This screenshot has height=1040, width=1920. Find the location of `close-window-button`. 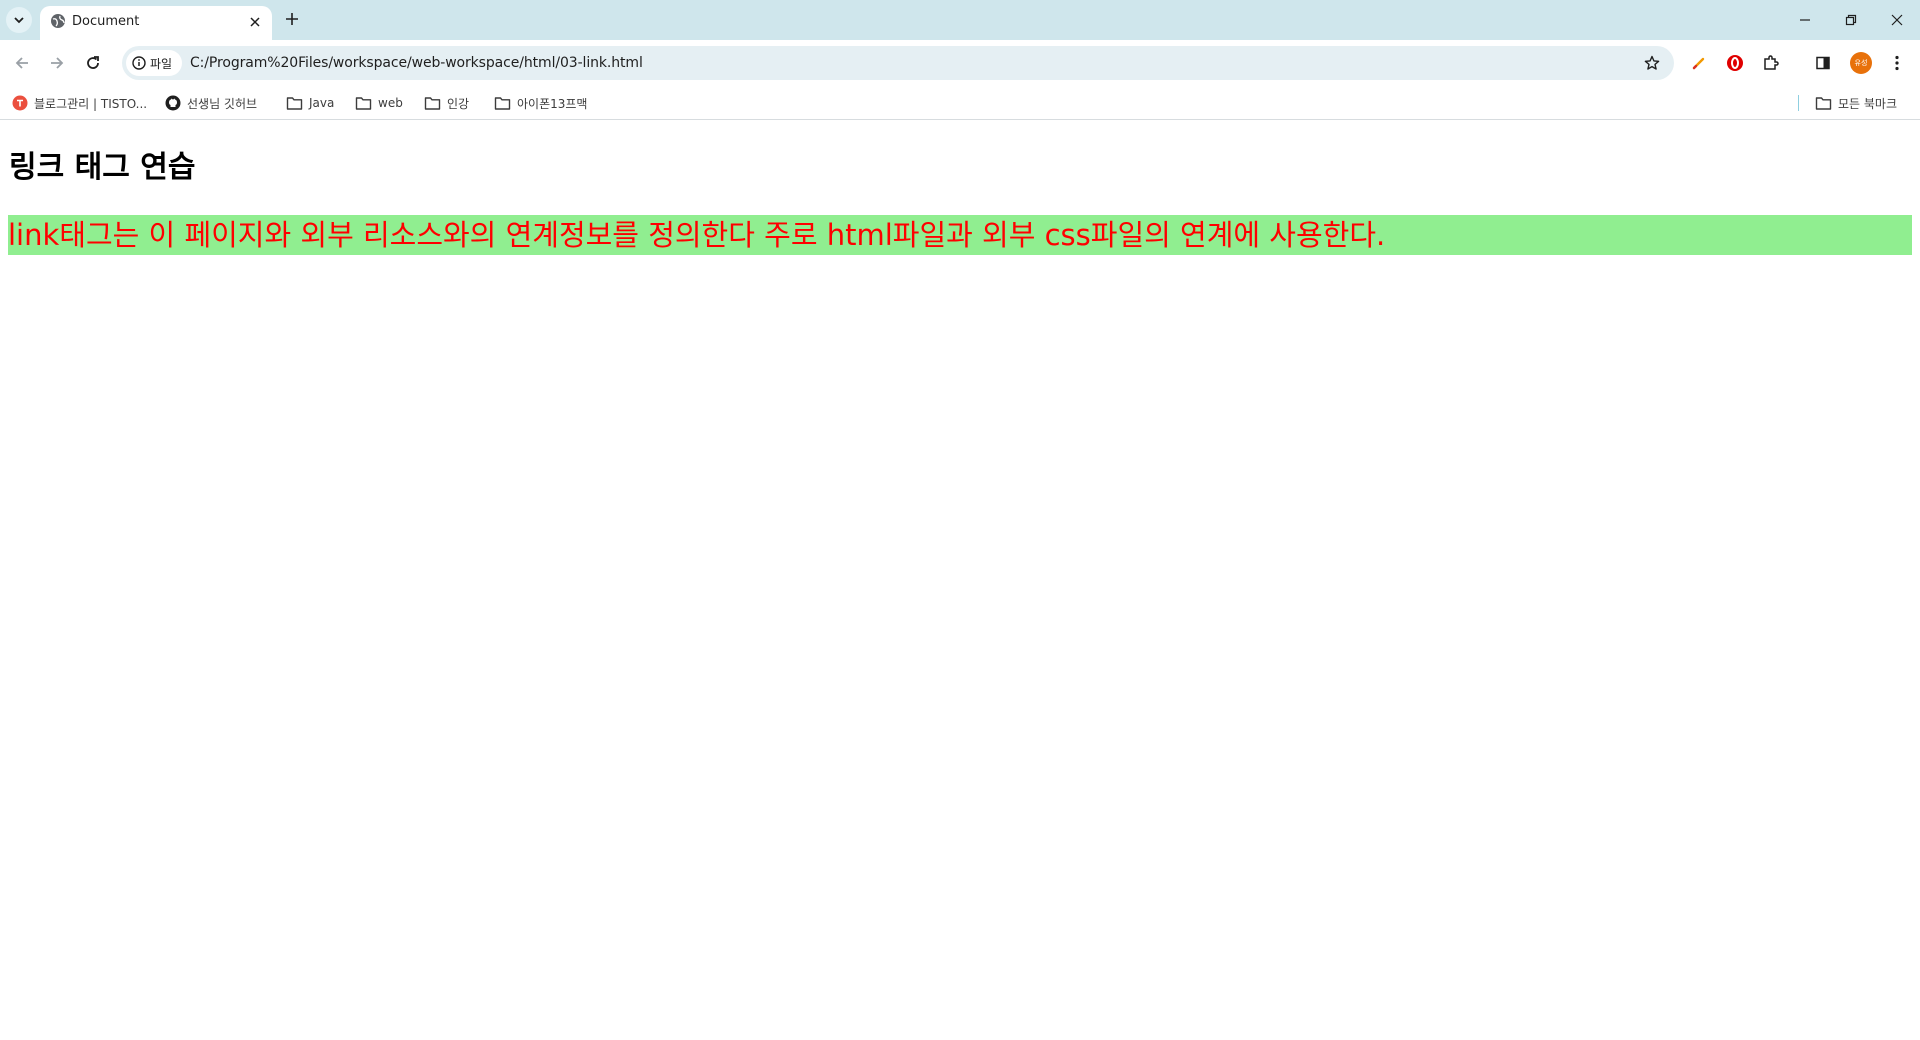

close-window-button is located at coordinates (1897, 20).